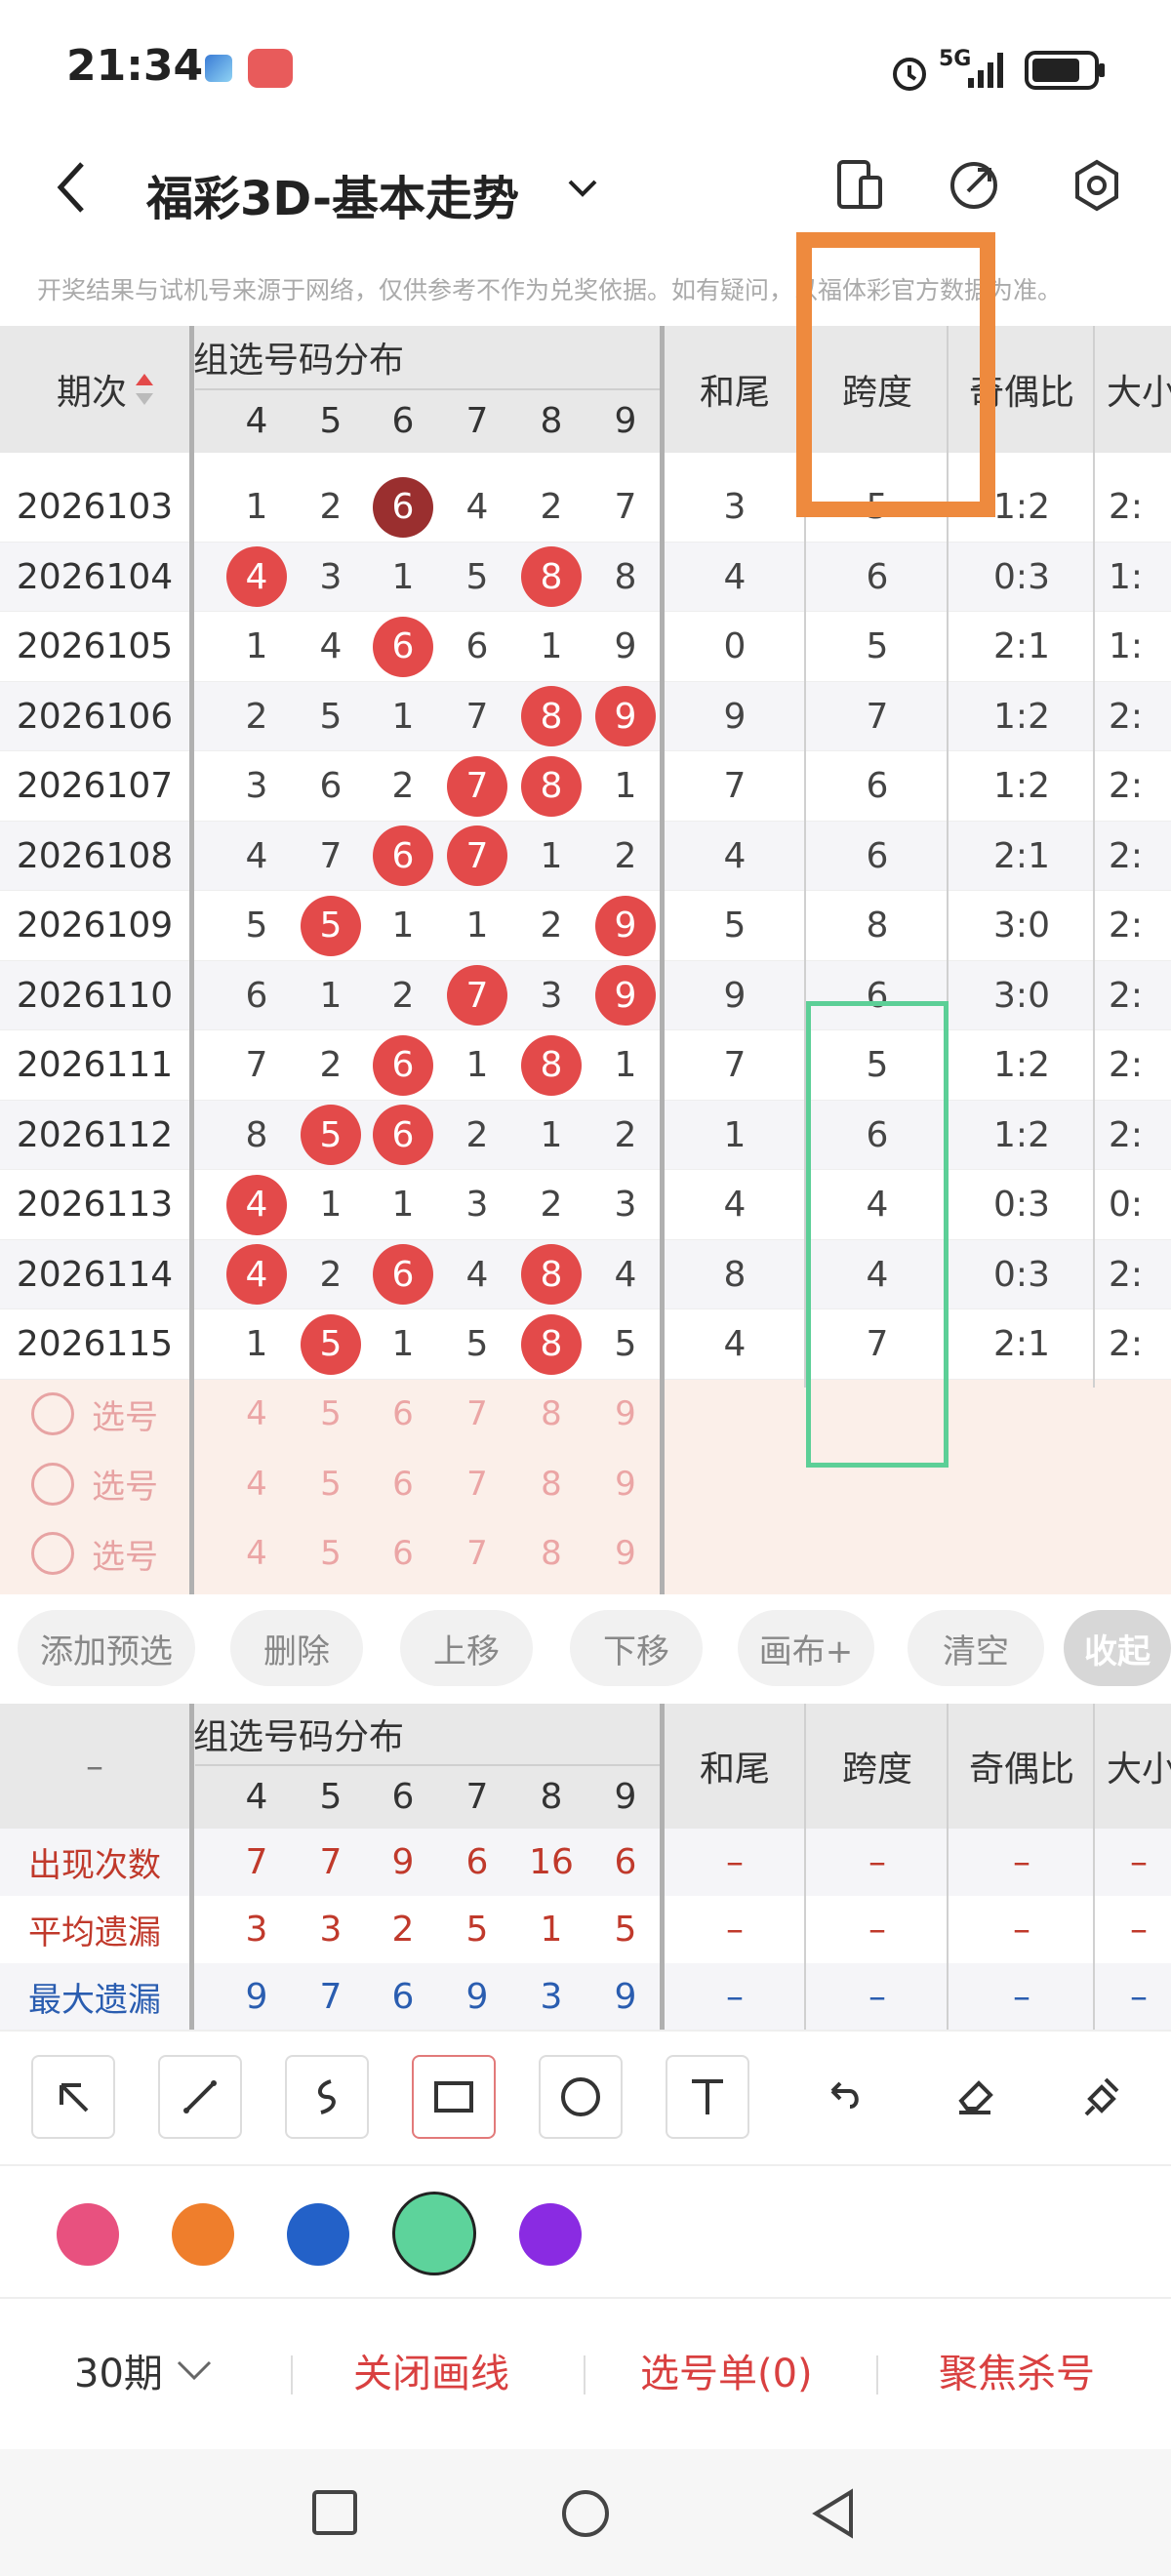 This screenshot has height=2576, width=1171. What do you see at coordinates (1102, 2097) in the screenshot?
I see `clear-tool-icon` at bounding box center [1102, 2097].